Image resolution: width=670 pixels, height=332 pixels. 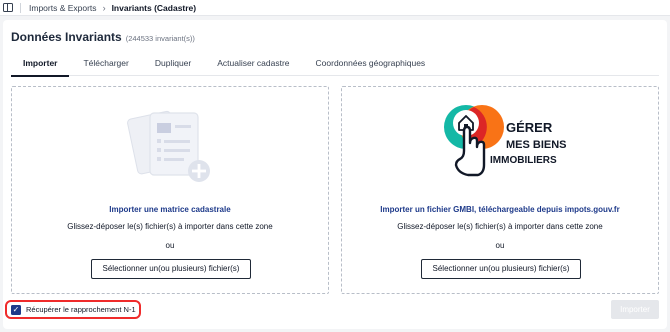 What do you see at coordinates (8, 7) in the screenshot?
I see `sidebar-toggle-icon` at bounding box center [8, 7].